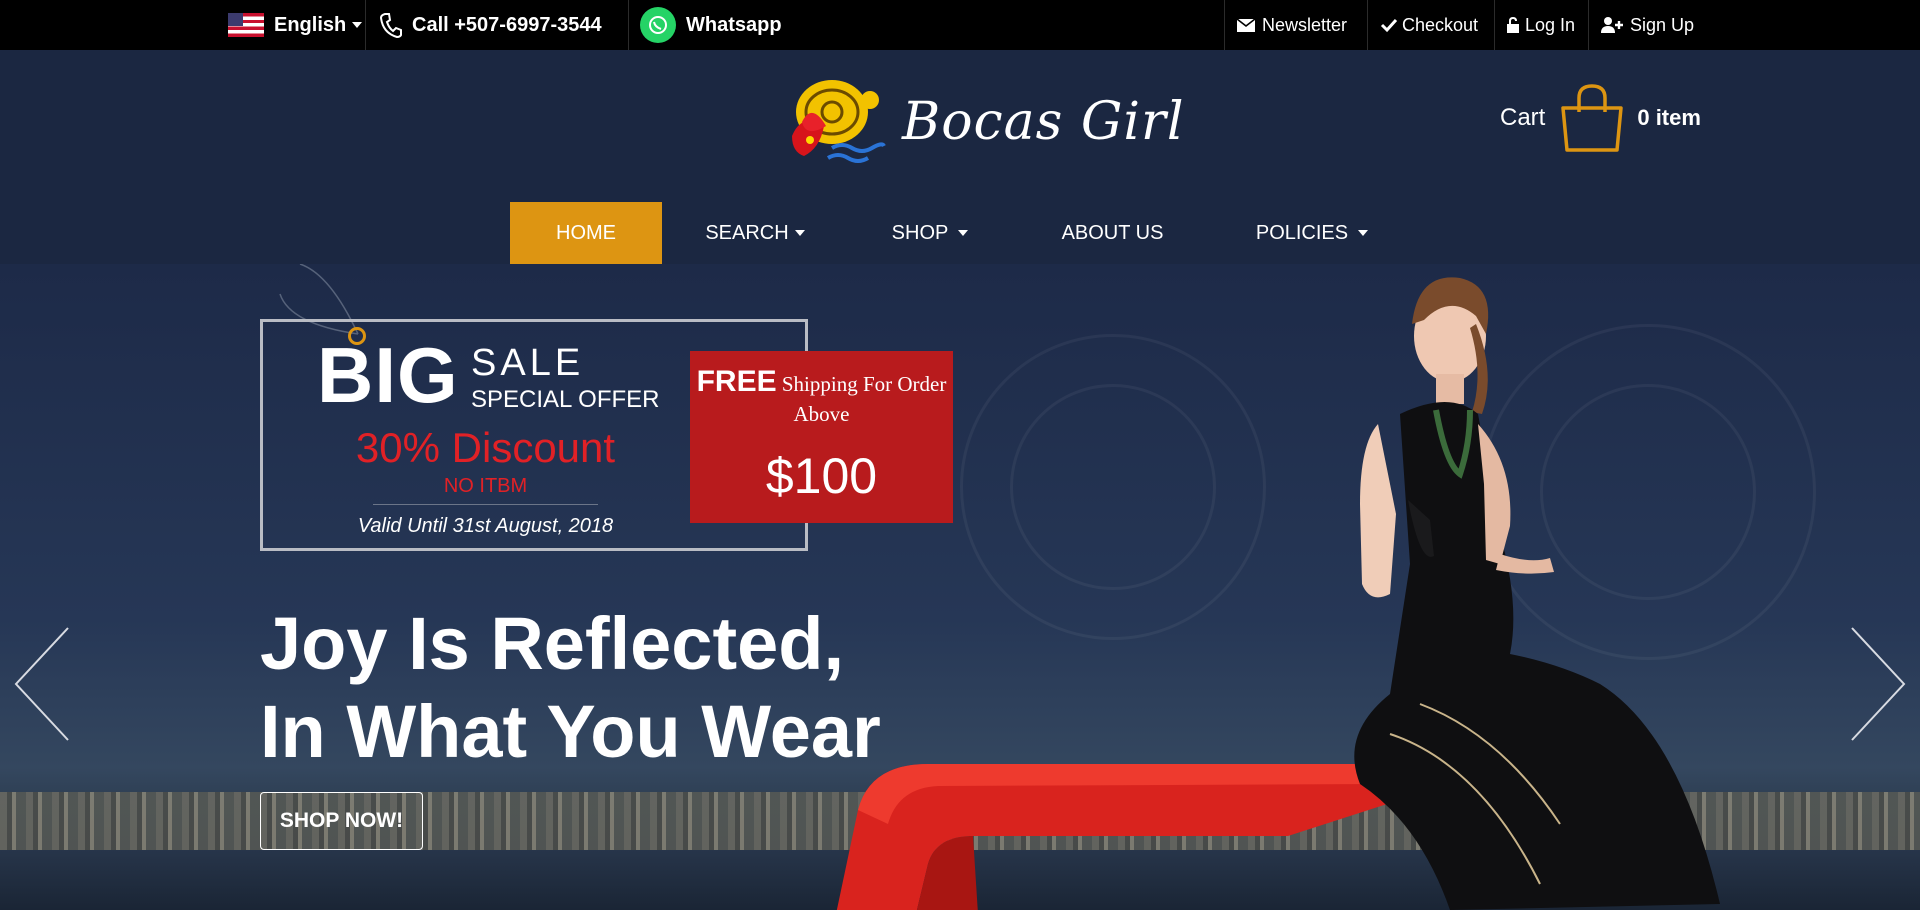  Describe the element at coordinates (507, 24) in the screenshot. I see `phone-label: Call +507-6997-3544` at that location.